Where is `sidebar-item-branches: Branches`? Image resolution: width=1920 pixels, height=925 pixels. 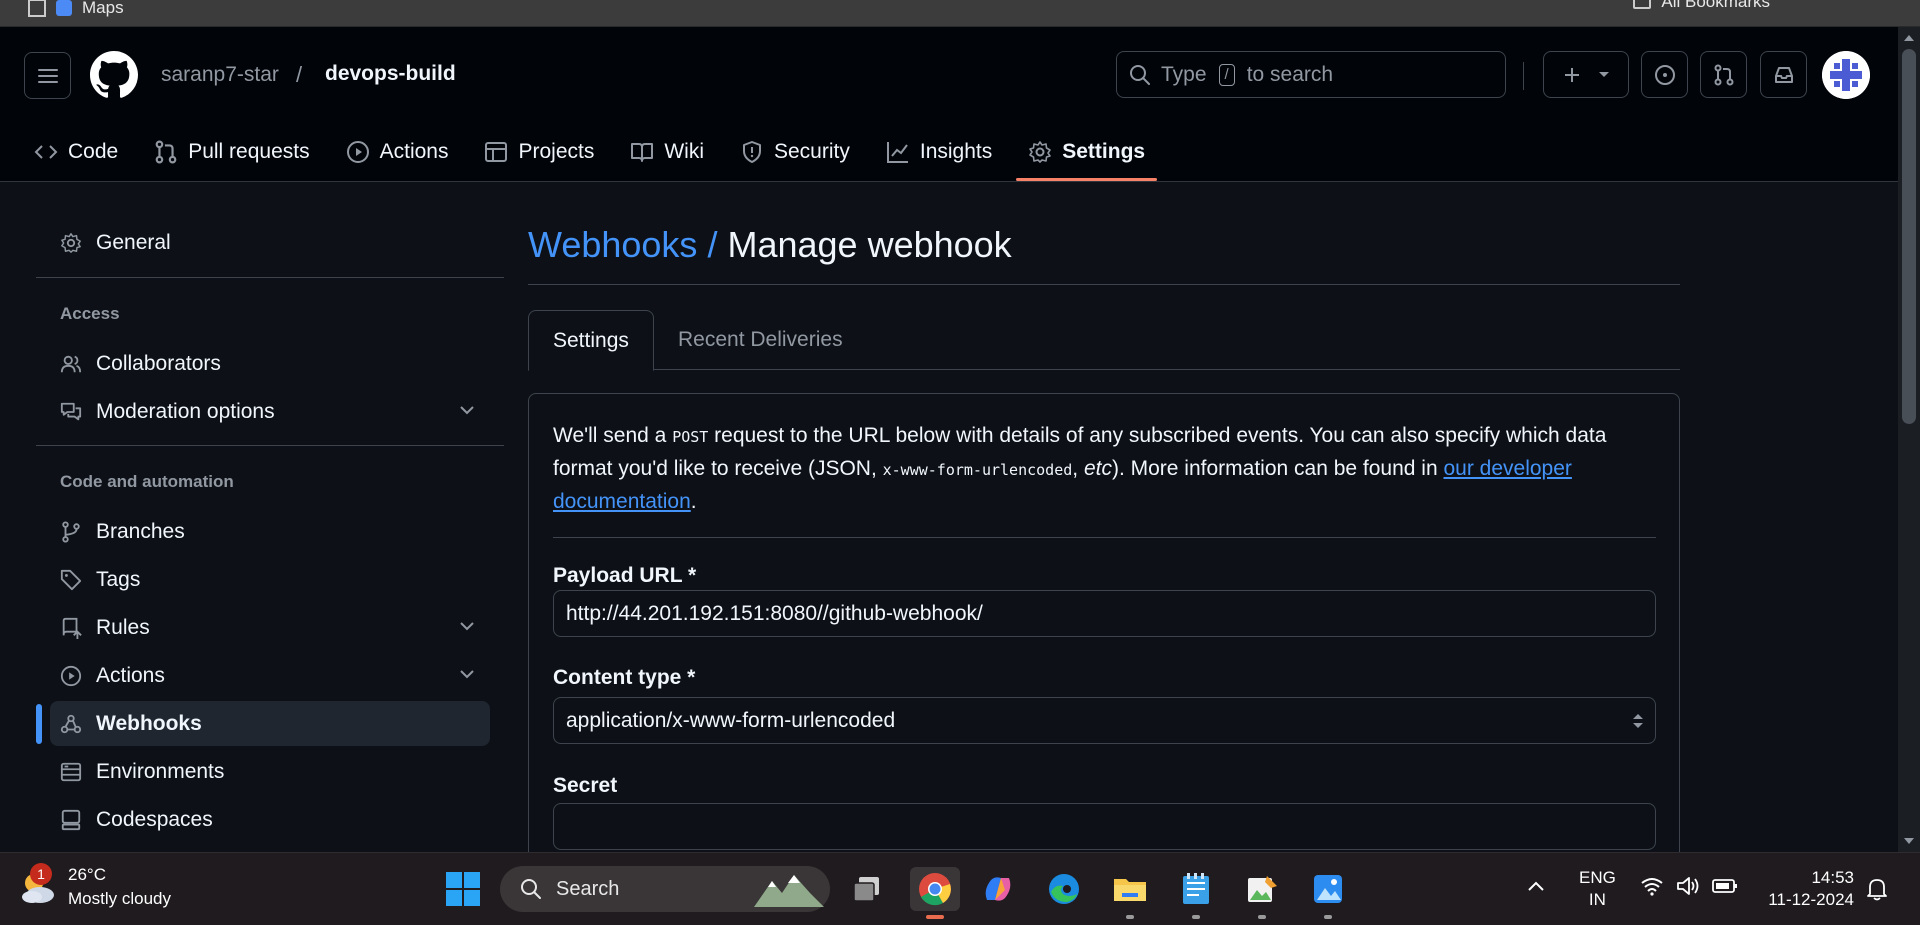
sidebar-item-branches: Branches is located at coordinates (270, 531).